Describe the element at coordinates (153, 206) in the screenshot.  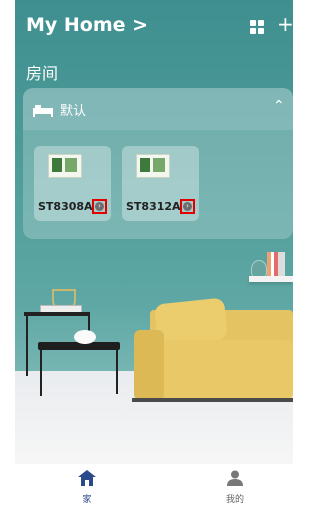
I see `device-name: ST8312A` at that location.